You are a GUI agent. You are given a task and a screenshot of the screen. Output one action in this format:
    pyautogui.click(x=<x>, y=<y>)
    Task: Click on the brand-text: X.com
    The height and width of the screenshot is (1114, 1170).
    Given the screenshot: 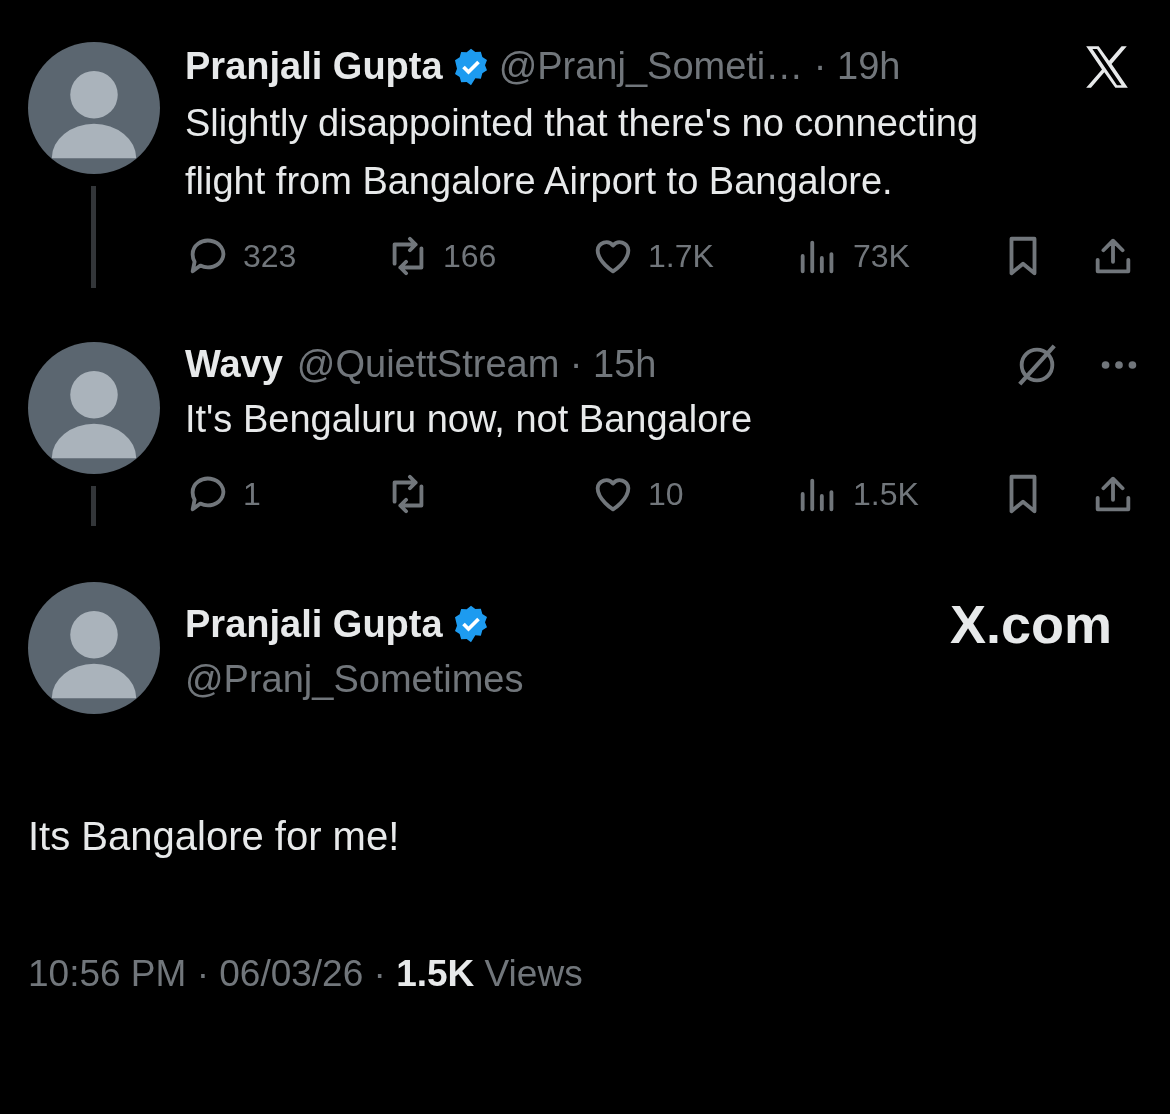 What is the action you would take?
    pyautogui.click(x=1030, y=624)
    